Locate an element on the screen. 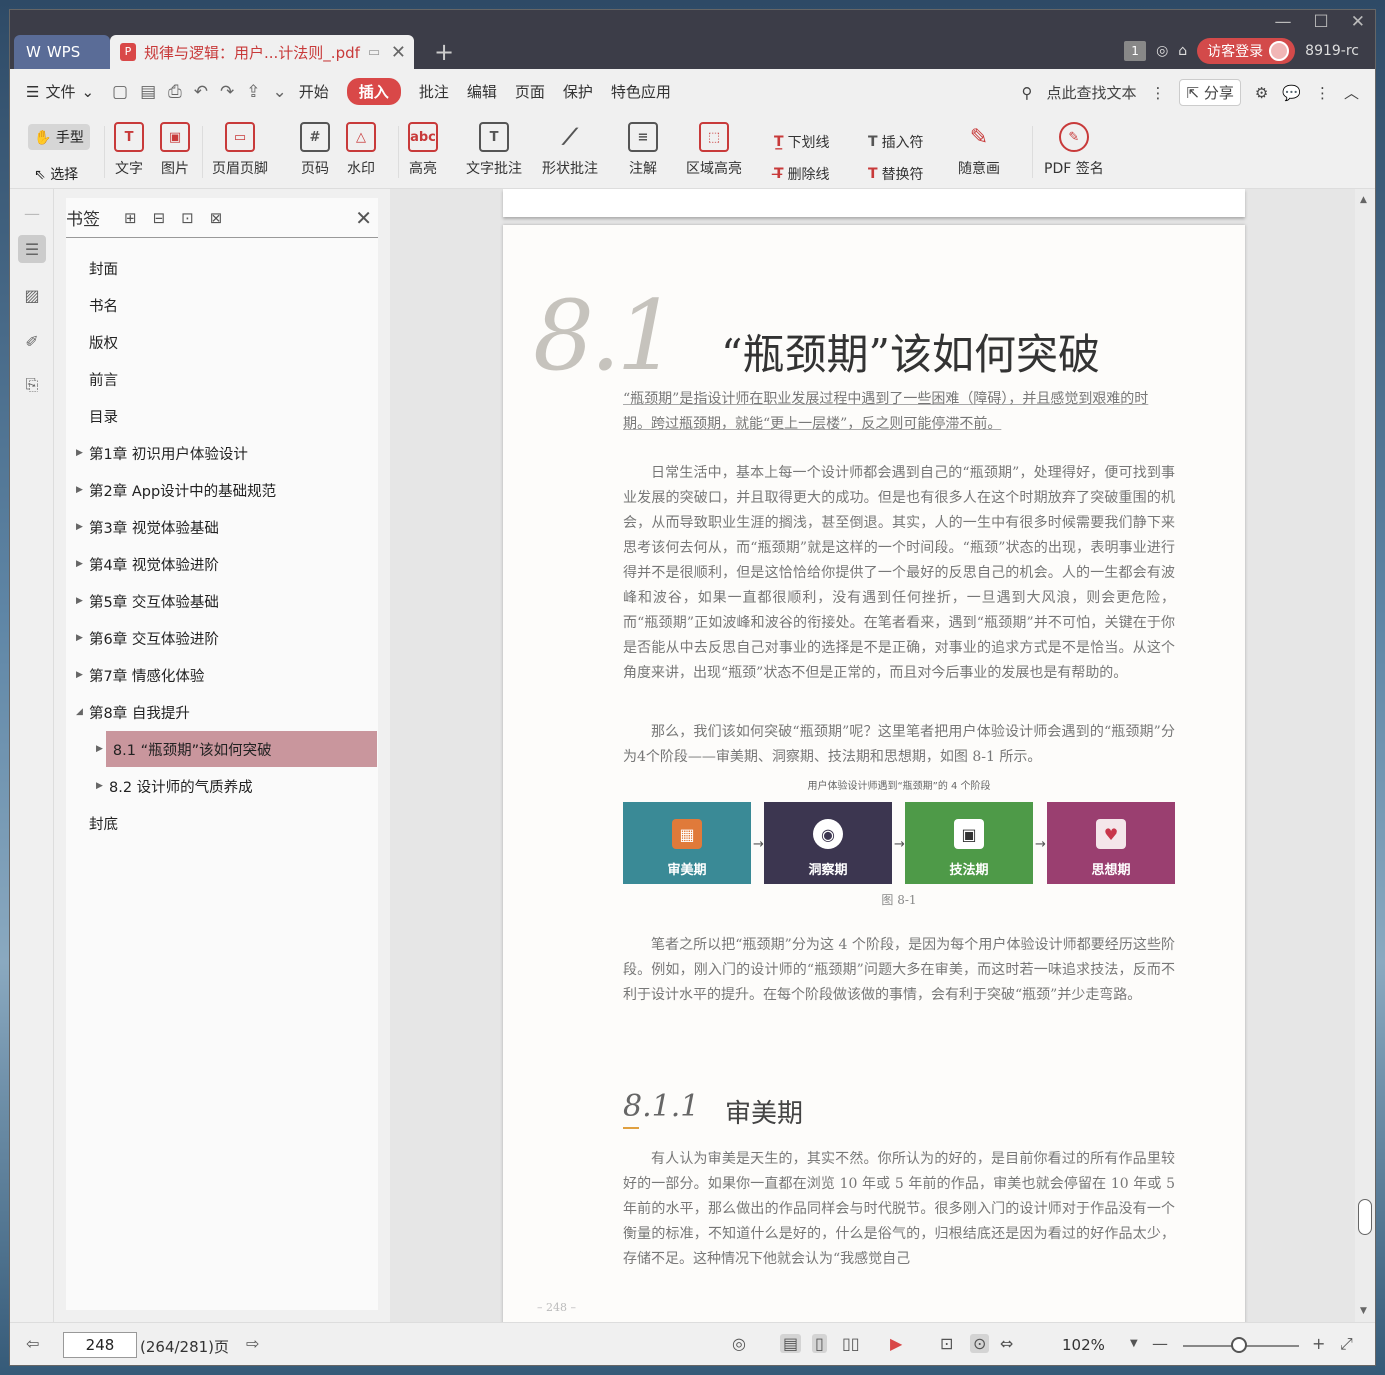  bookmark-item: 封底 is located at coordinates (222, 823).